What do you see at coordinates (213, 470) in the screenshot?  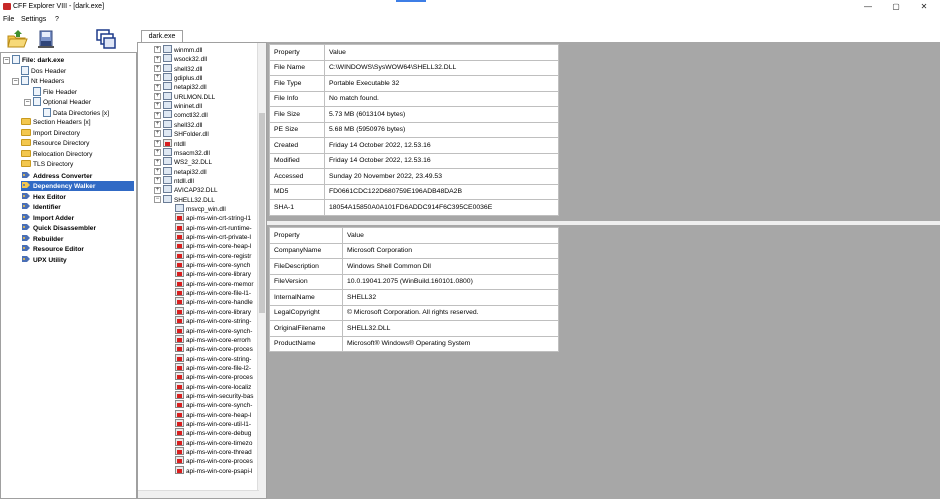 I see `module-child-item: api-ms-win-core-psapi-l` at bounding box center [213, 470].